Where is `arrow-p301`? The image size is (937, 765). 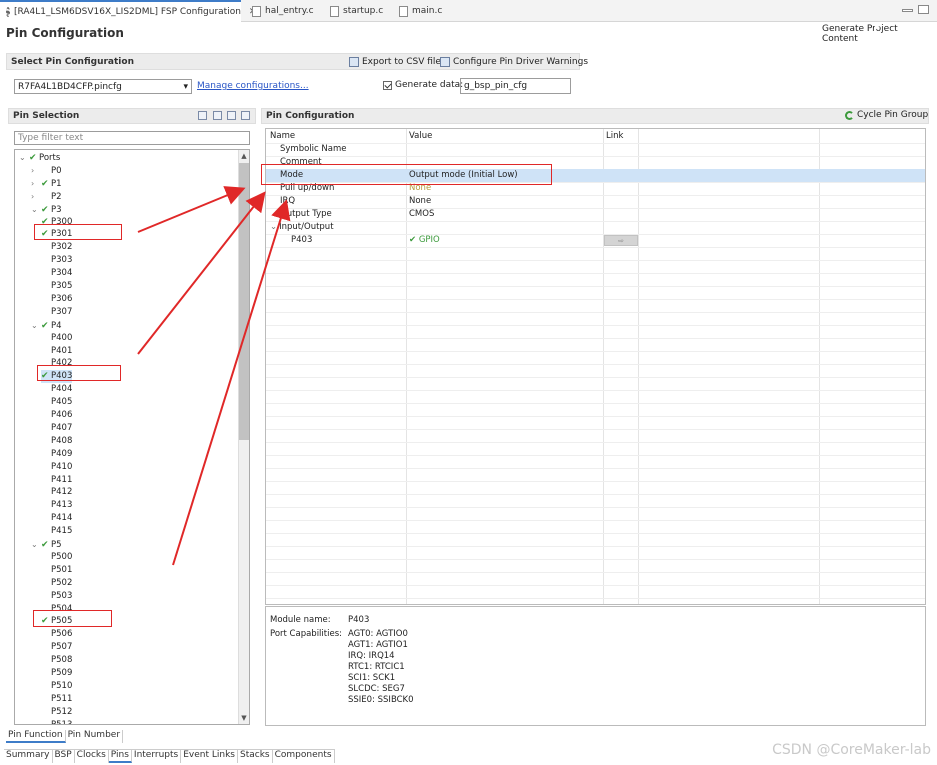
arrow-p301 is located at coordinates (191, 209).